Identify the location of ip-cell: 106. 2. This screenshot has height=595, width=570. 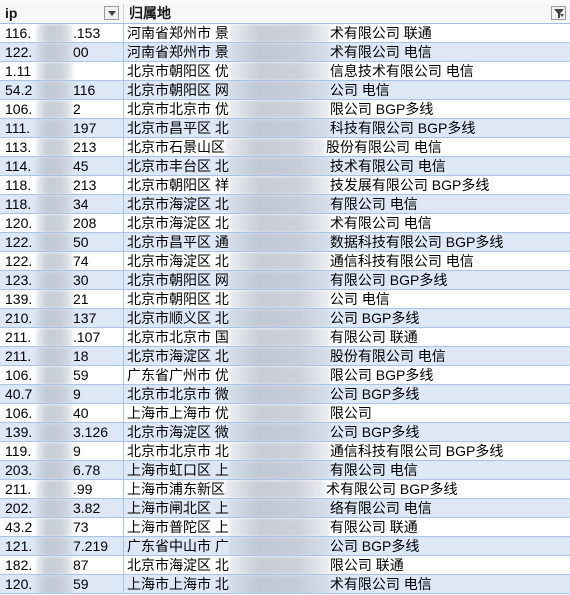
(62, 109).